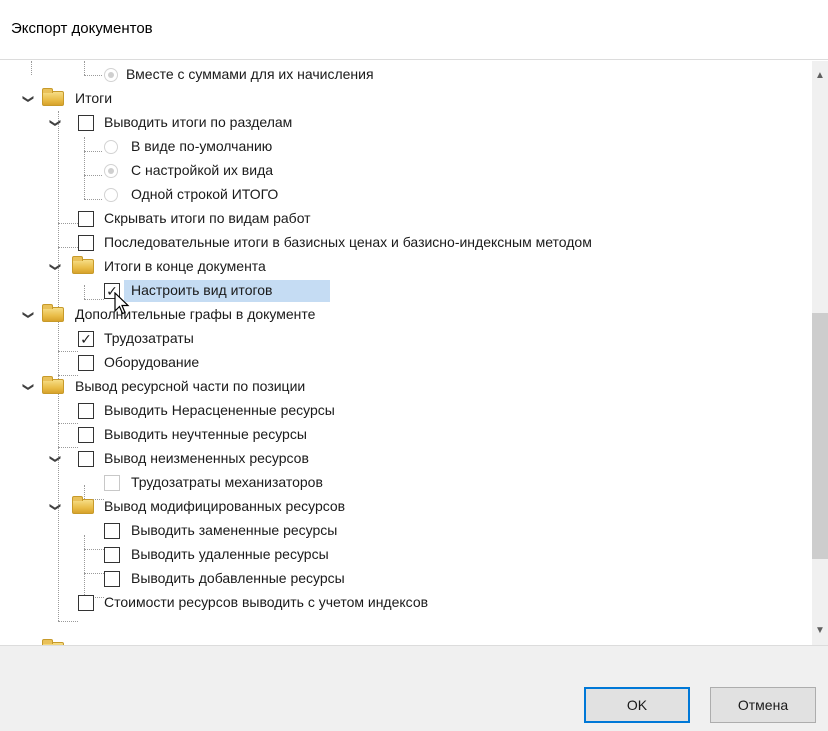 The height and width of the screenshot is (731, 828). What do you see at coordinates (122, 305) in the screenshot?
I see `mouse-cursor-icon` at bounding box center [122, 305].